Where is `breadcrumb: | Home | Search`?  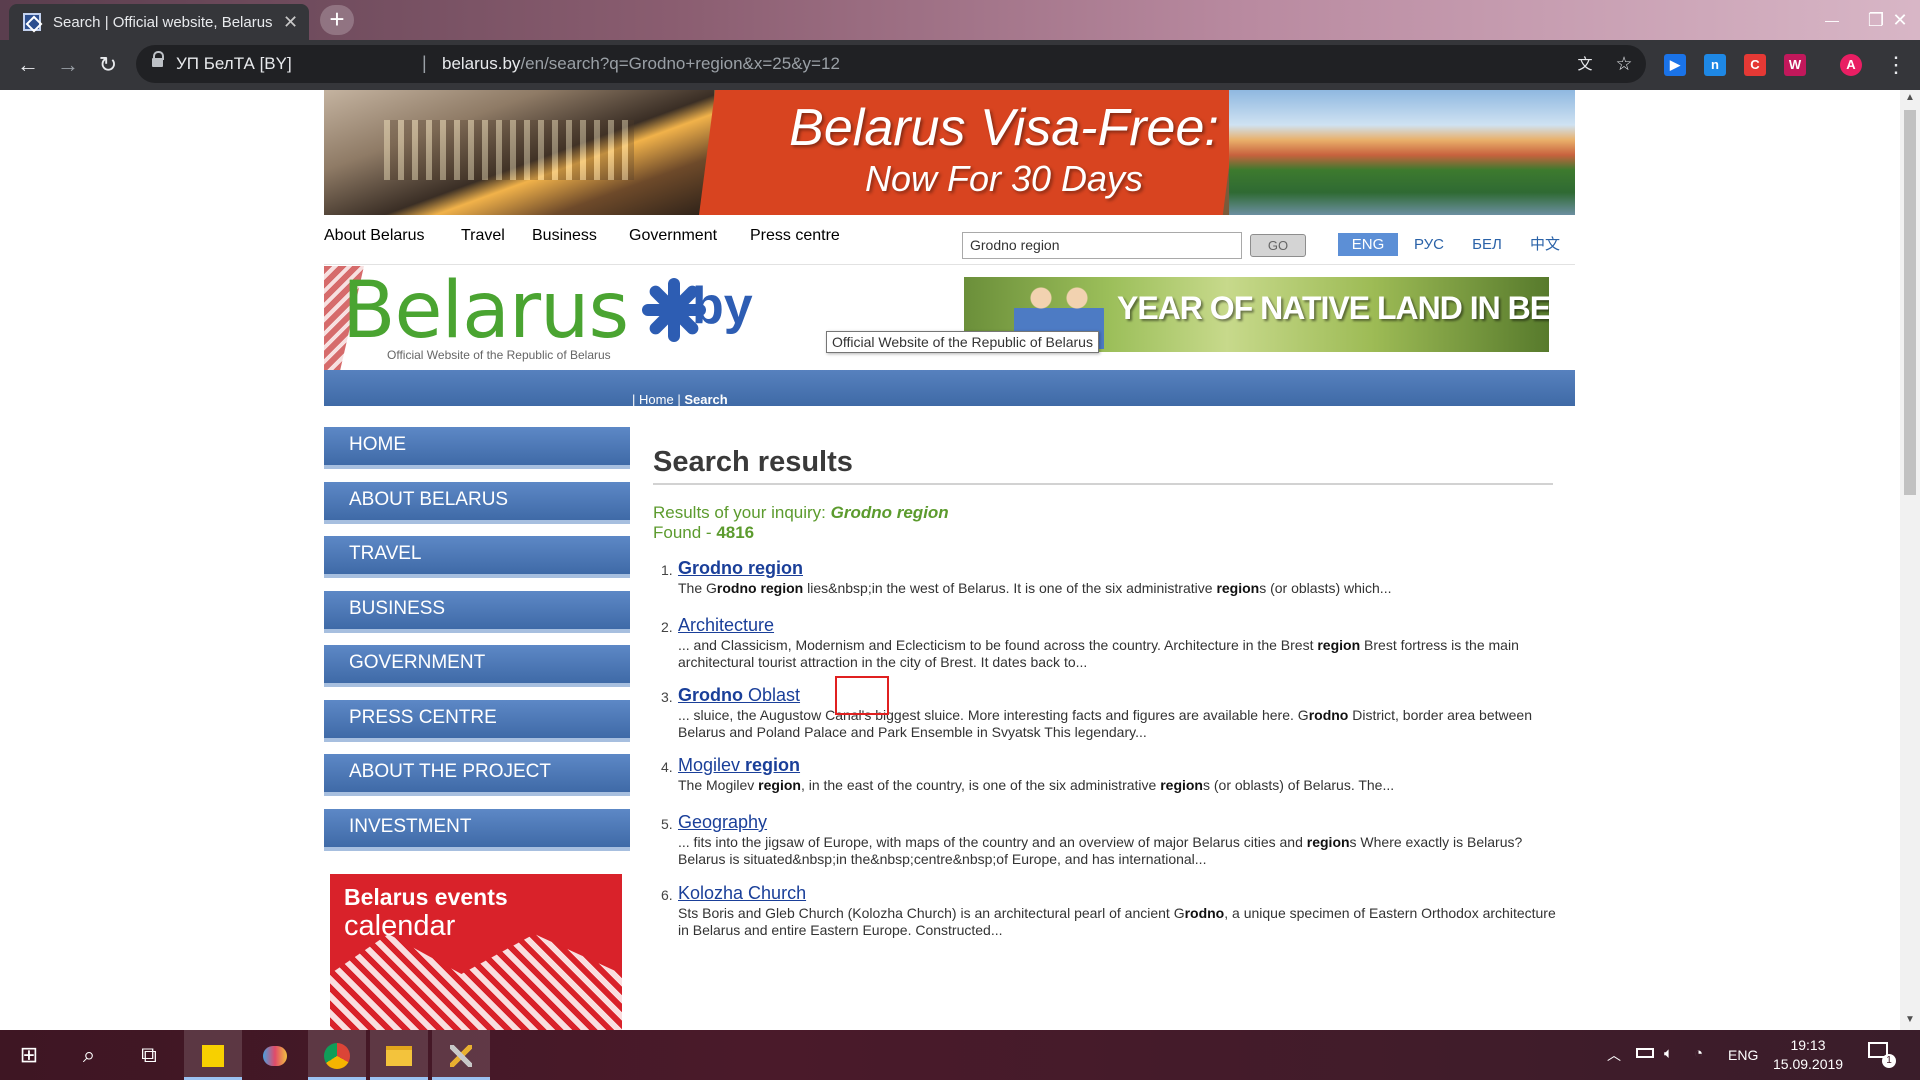 breadcrumb: | Home | Search is located at coordinates (680, 399).